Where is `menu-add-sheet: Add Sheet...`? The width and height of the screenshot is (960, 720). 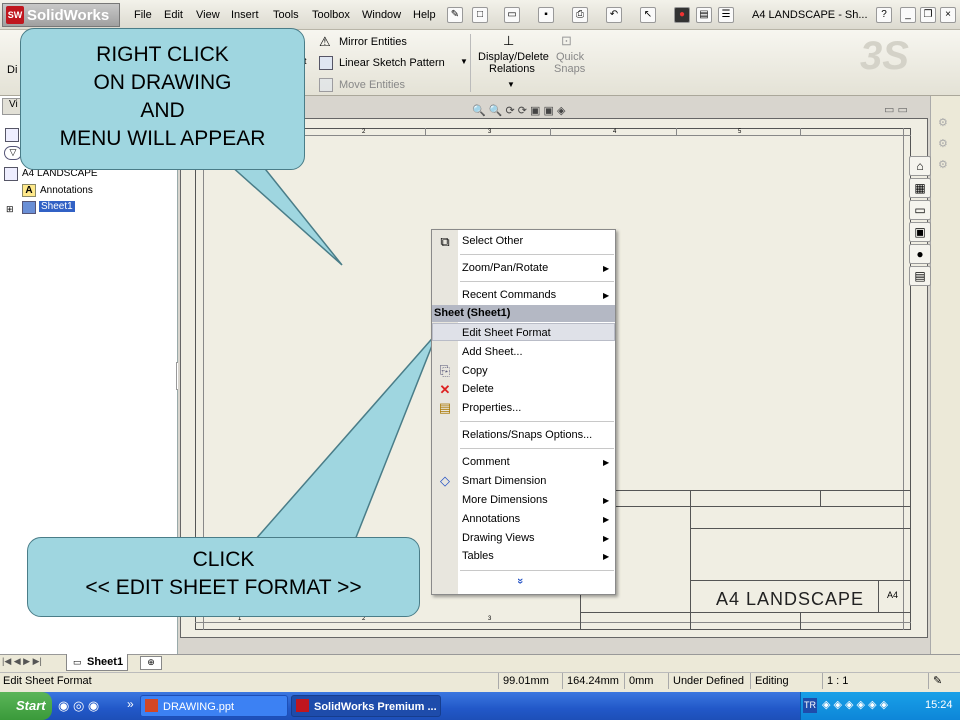 menu-add-sheet: Add Sheet... is located at coordinates (492, 352).